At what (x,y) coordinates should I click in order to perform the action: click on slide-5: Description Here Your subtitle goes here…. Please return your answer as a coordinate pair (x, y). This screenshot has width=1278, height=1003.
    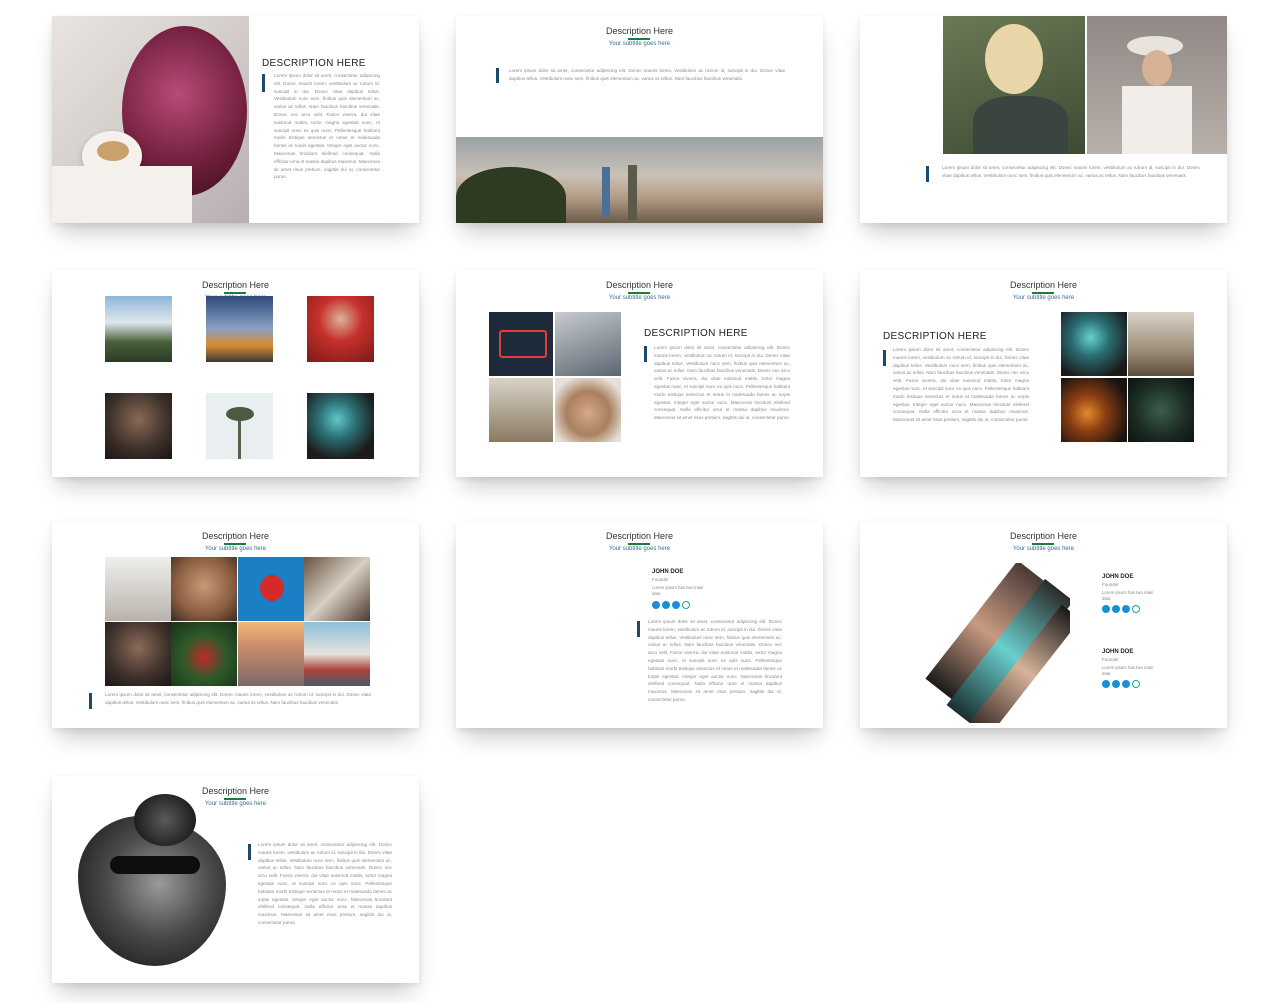
    Looking at the image, I should click on (639, 373).